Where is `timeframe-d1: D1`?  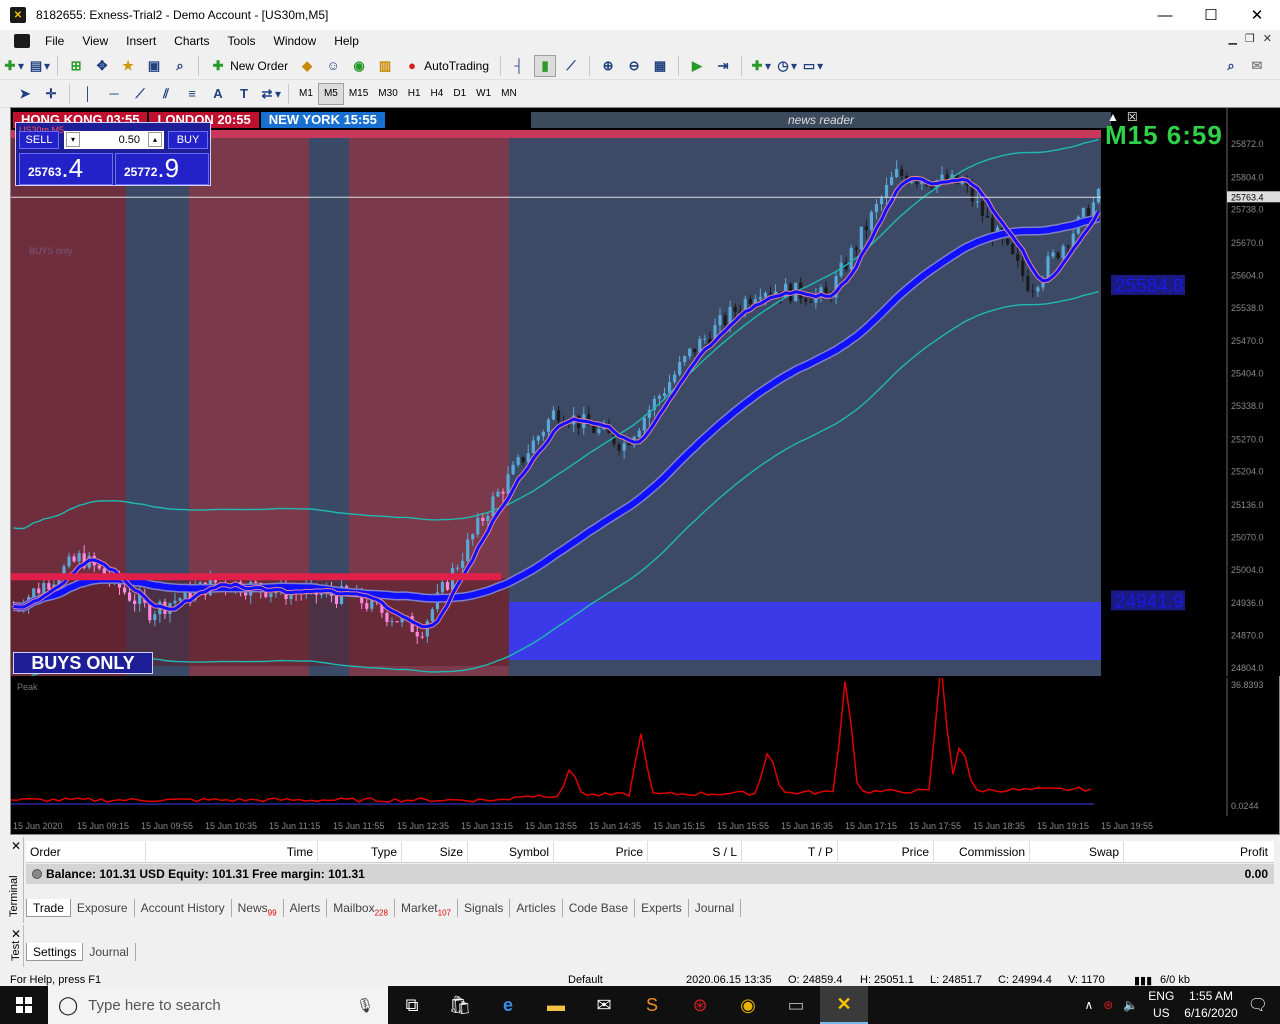
timeframe-d1: D1 is located at coordinates (459, 94).